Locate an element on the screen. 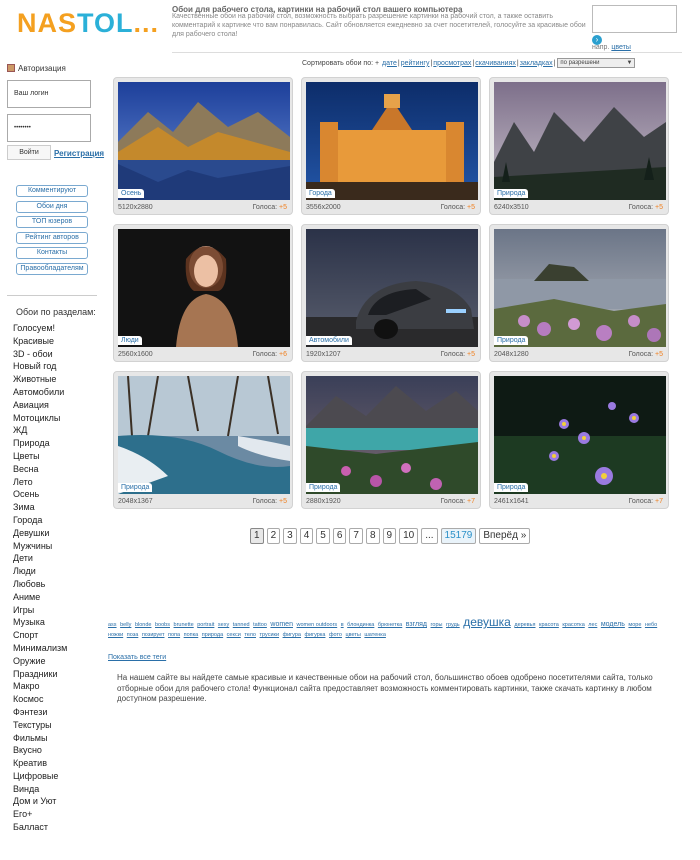 The image size is (700, 860). side-button-wallpaper-of-day: Обои дня is located at coordinates (52, 207).